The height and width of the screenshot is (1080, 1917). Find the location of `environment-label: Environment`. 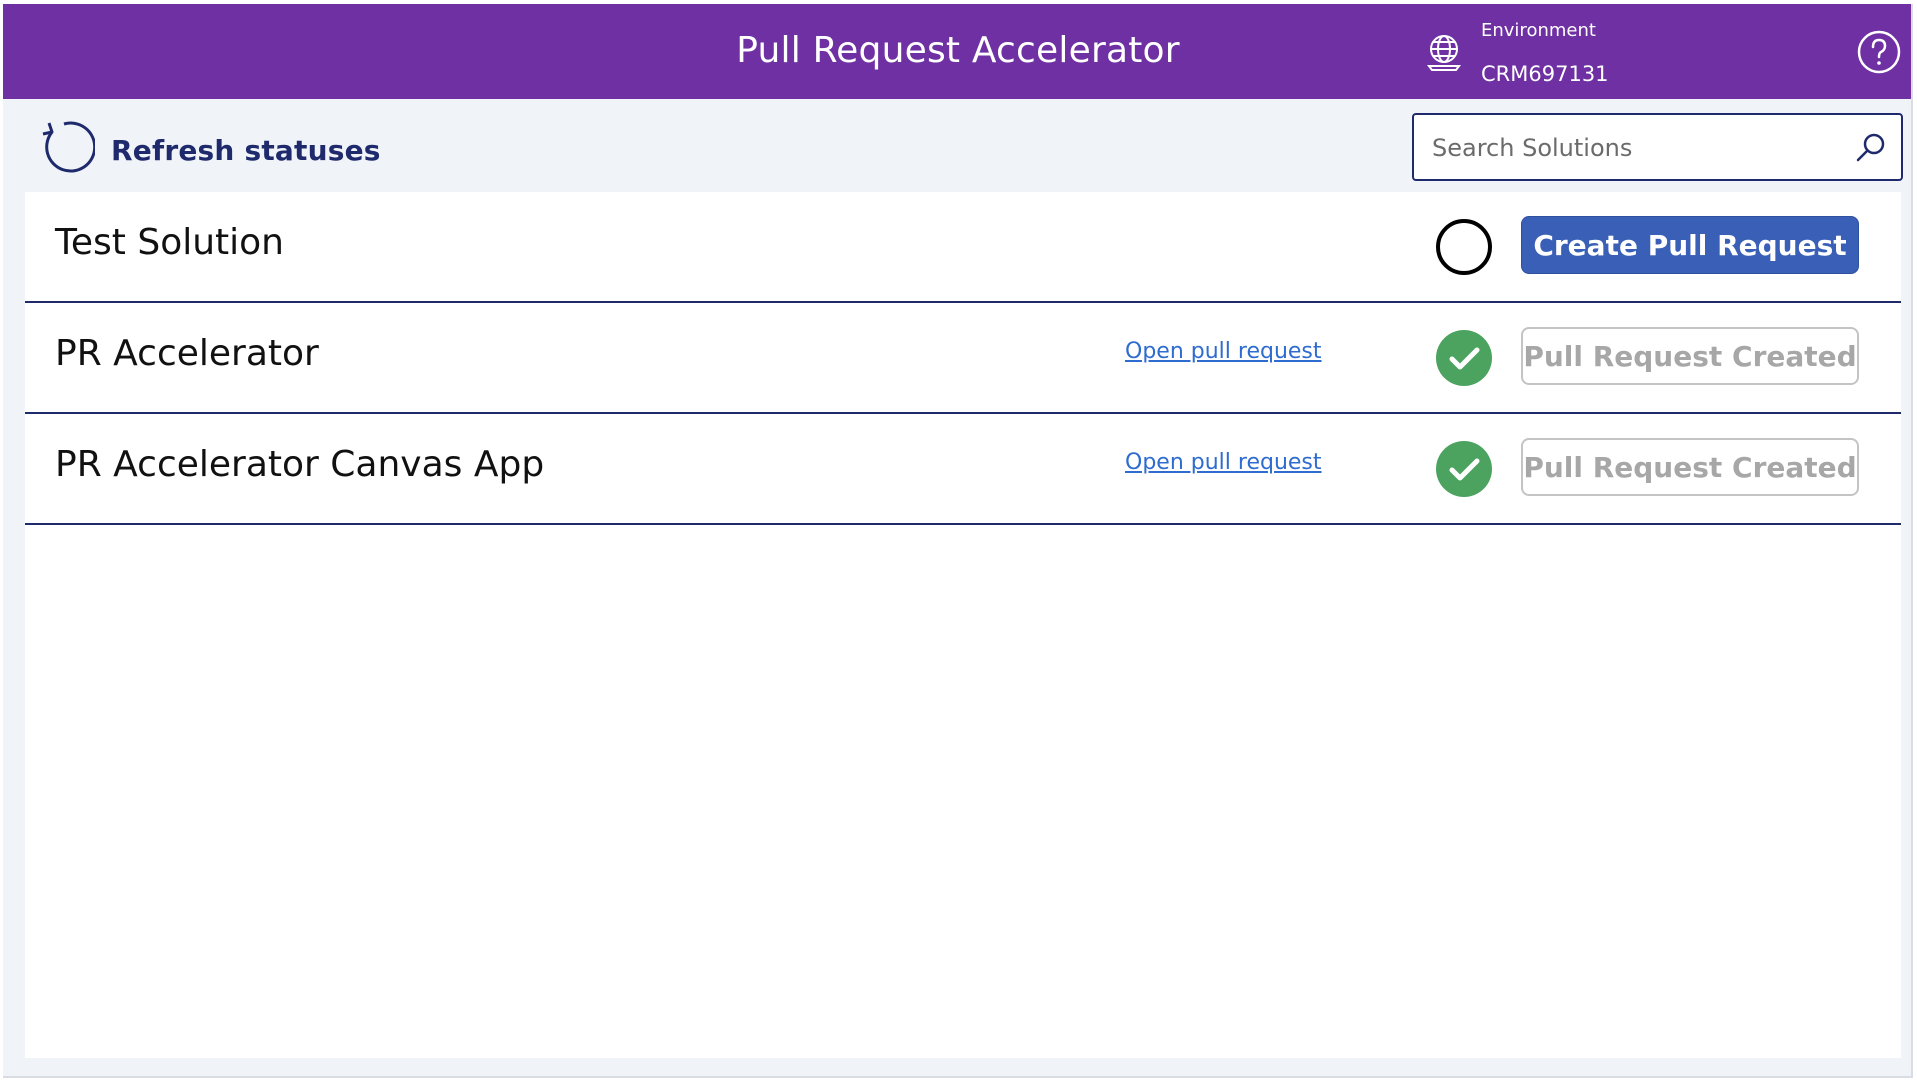

environment-label: Environment is located at coordinates (1538, 30).